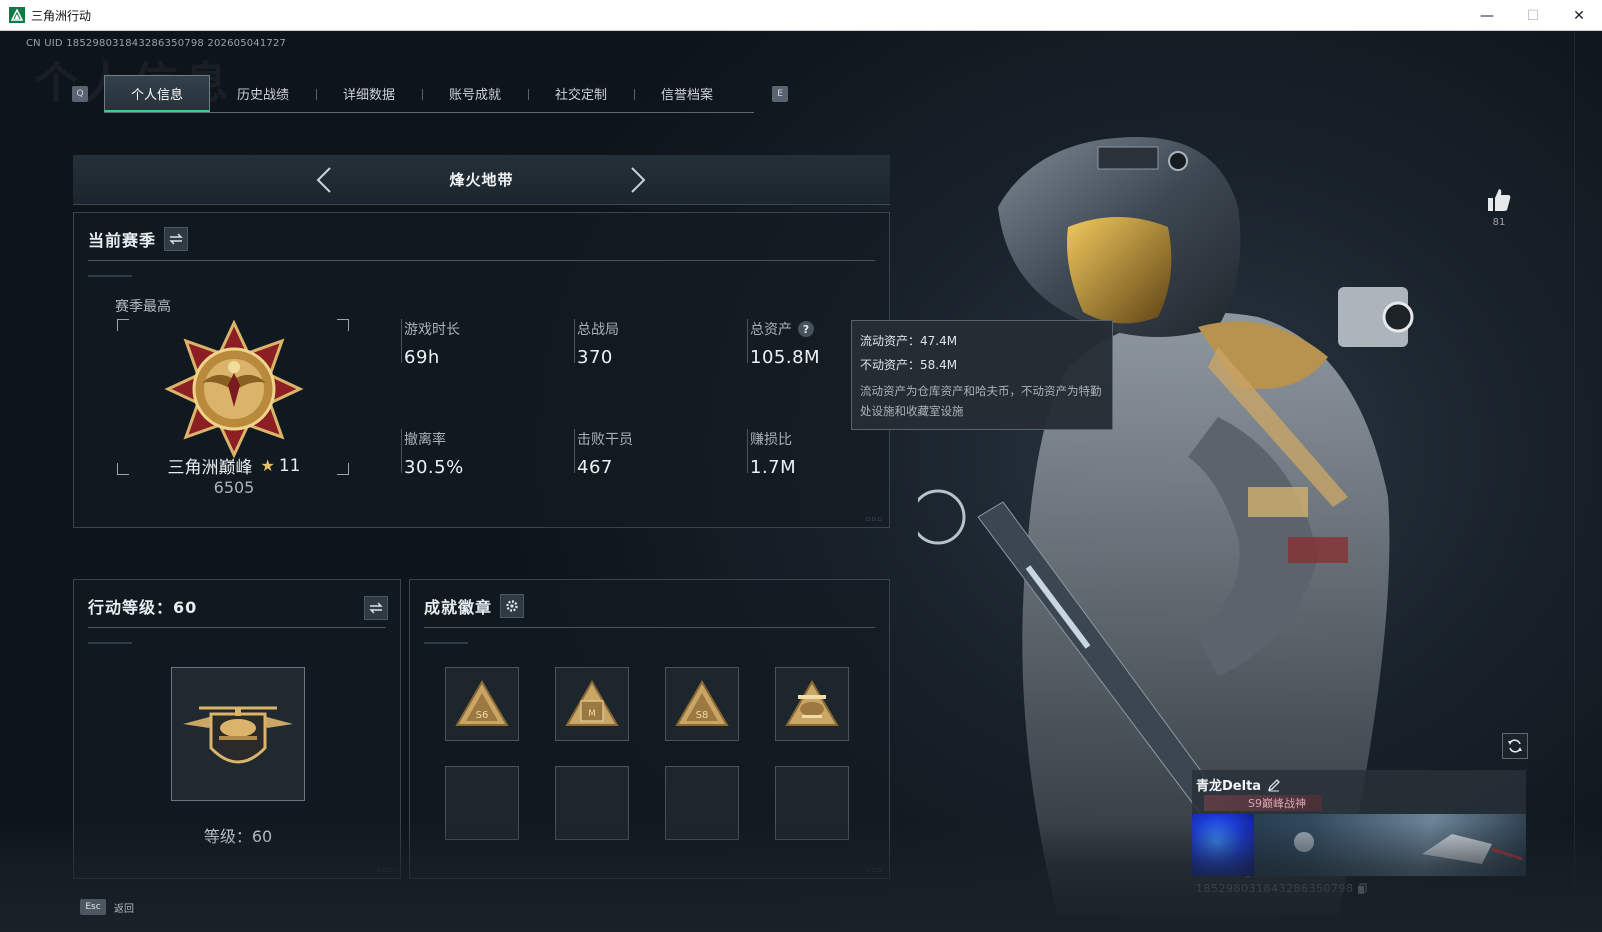  What do you see at coordinates (267, 465) in the screenshot?
I see `rank-star-icon: ★` at bounding box center [267, 465].